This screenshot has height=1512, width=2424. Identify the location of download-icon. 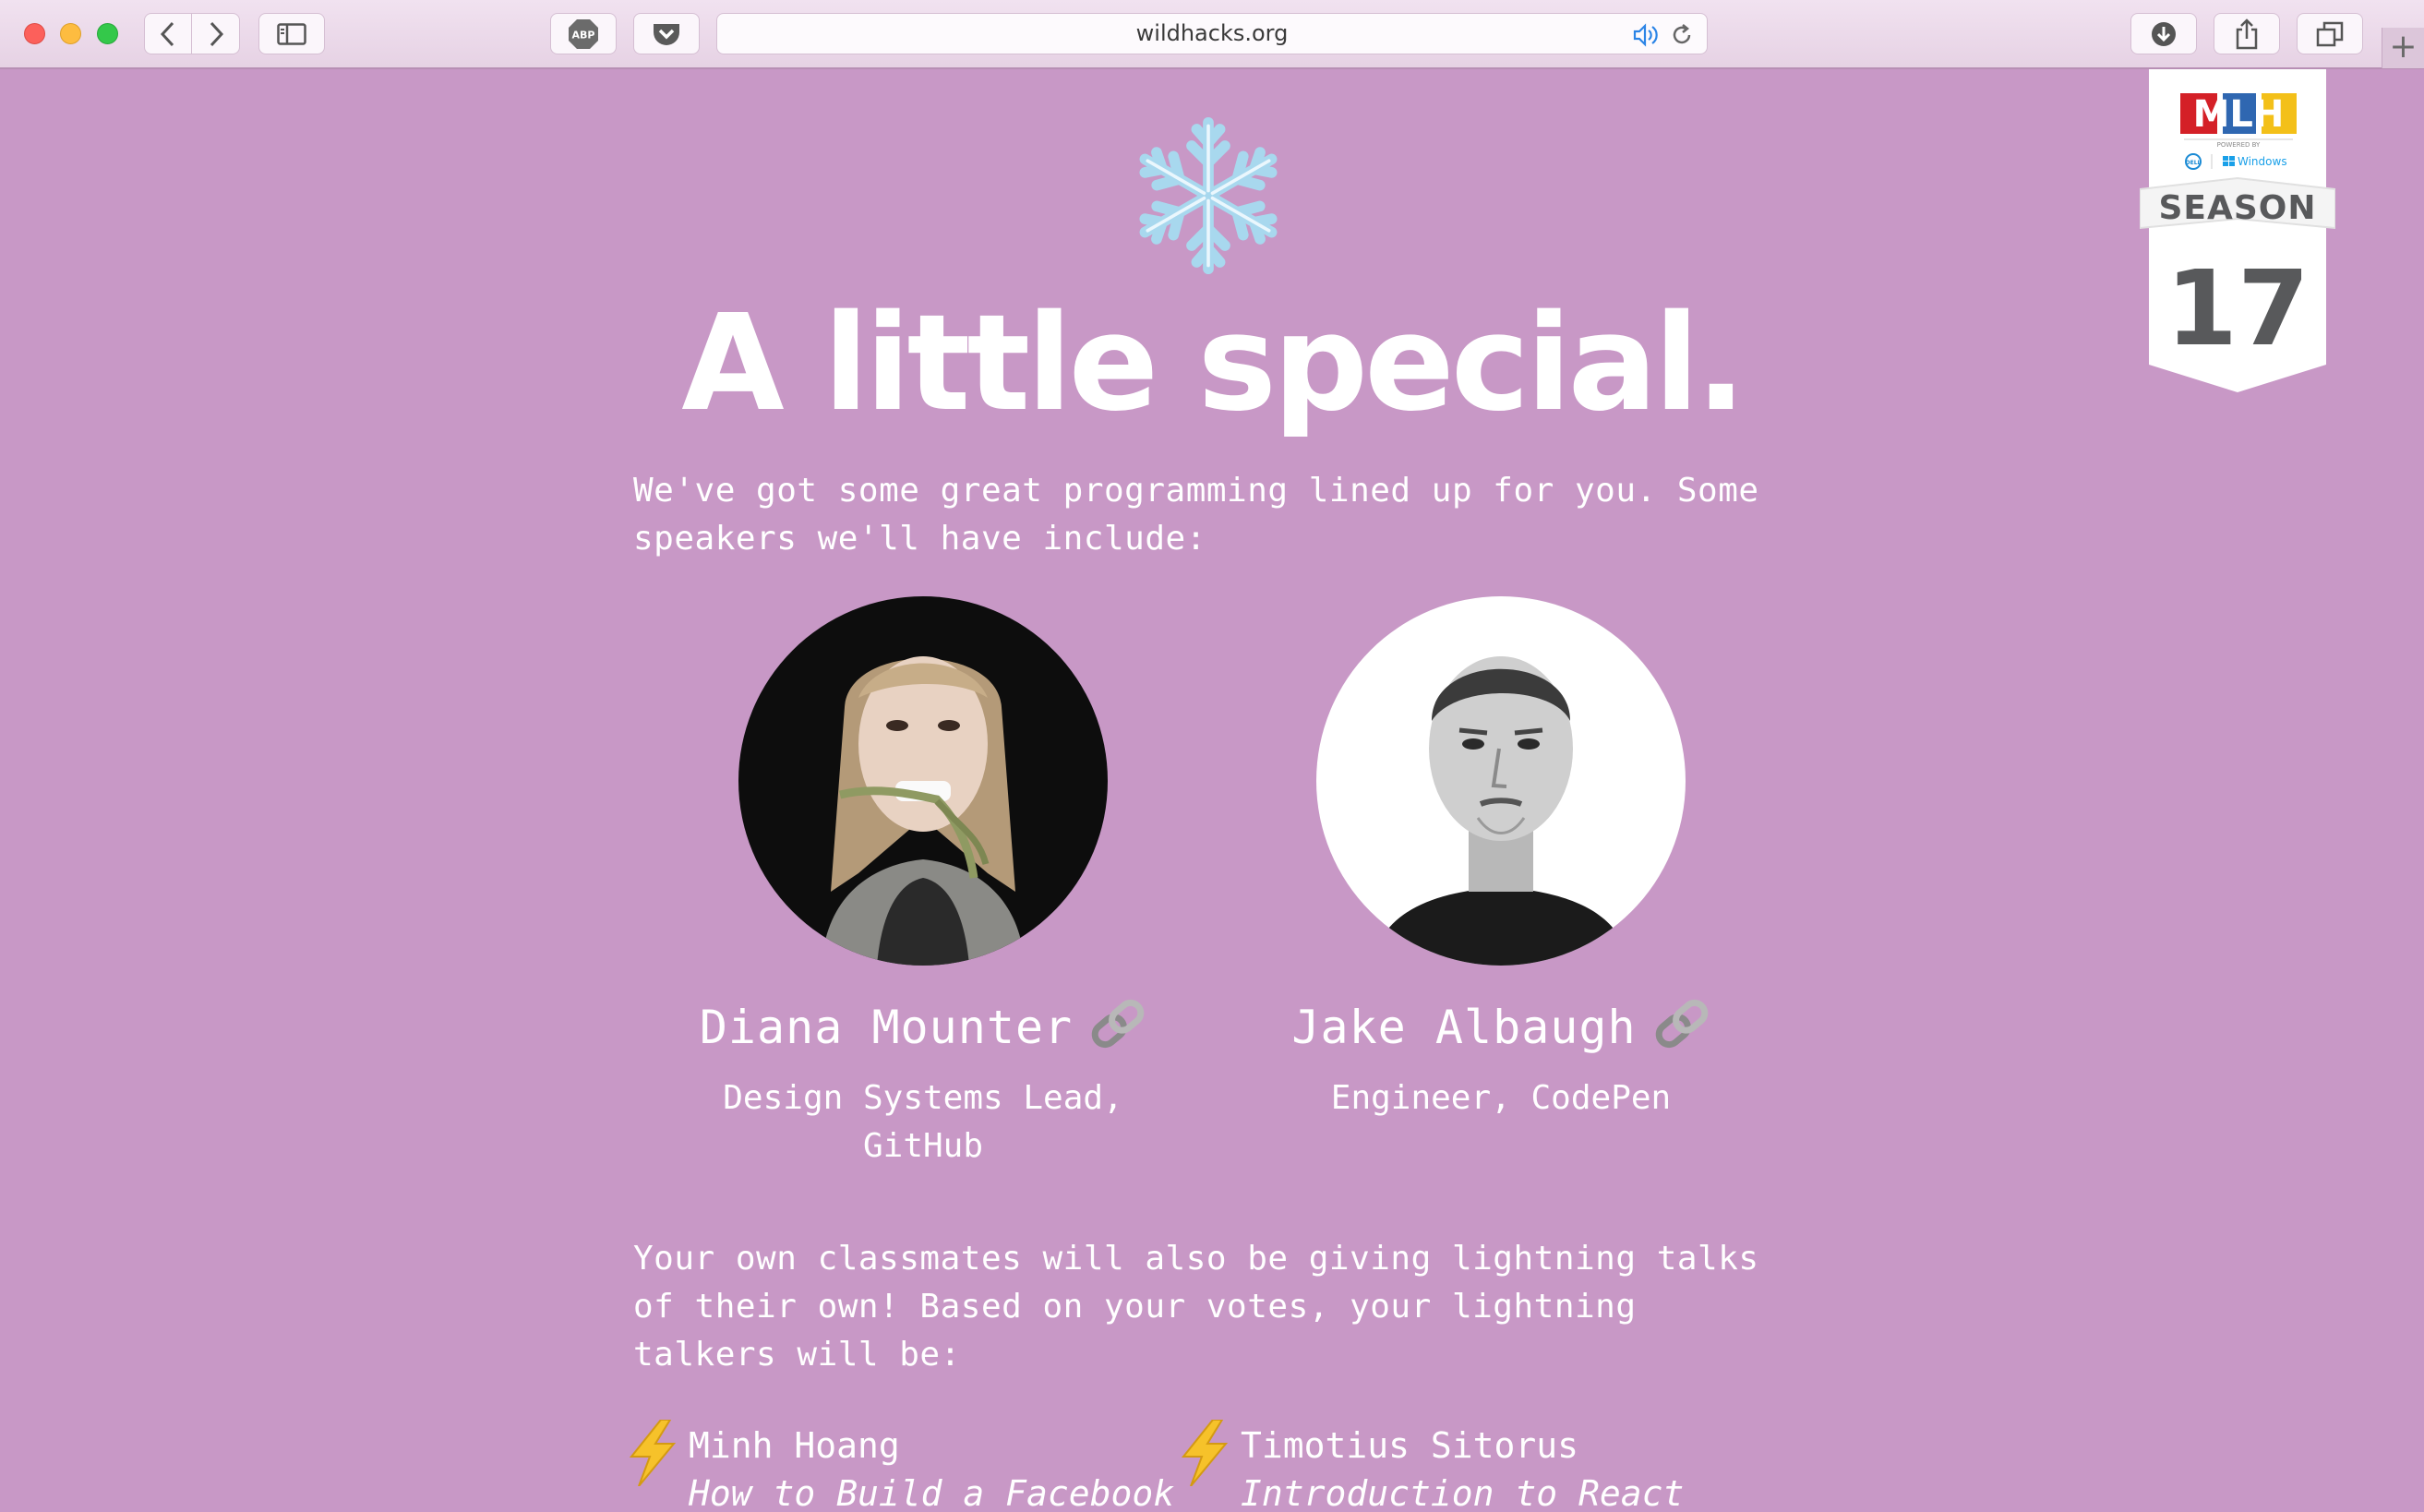
(2164, 33).